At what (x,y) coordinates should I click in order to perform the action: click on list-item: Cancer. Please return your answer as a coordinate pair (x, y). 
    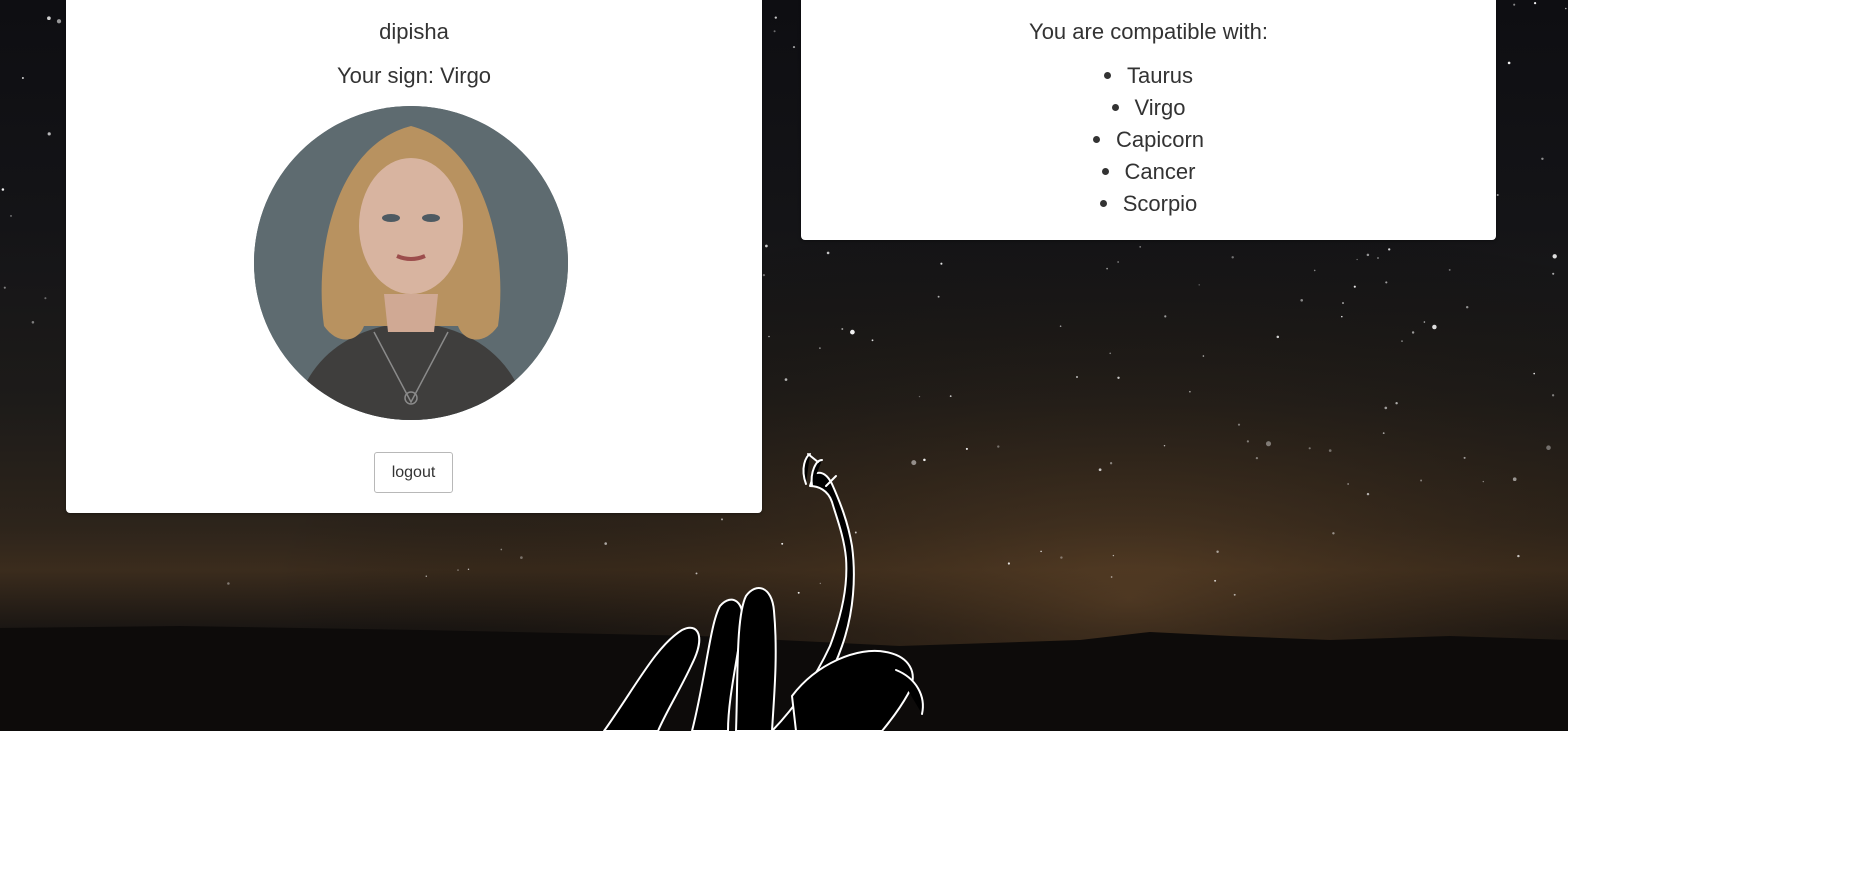
    Looking at the image, I should click on (1148, 172).